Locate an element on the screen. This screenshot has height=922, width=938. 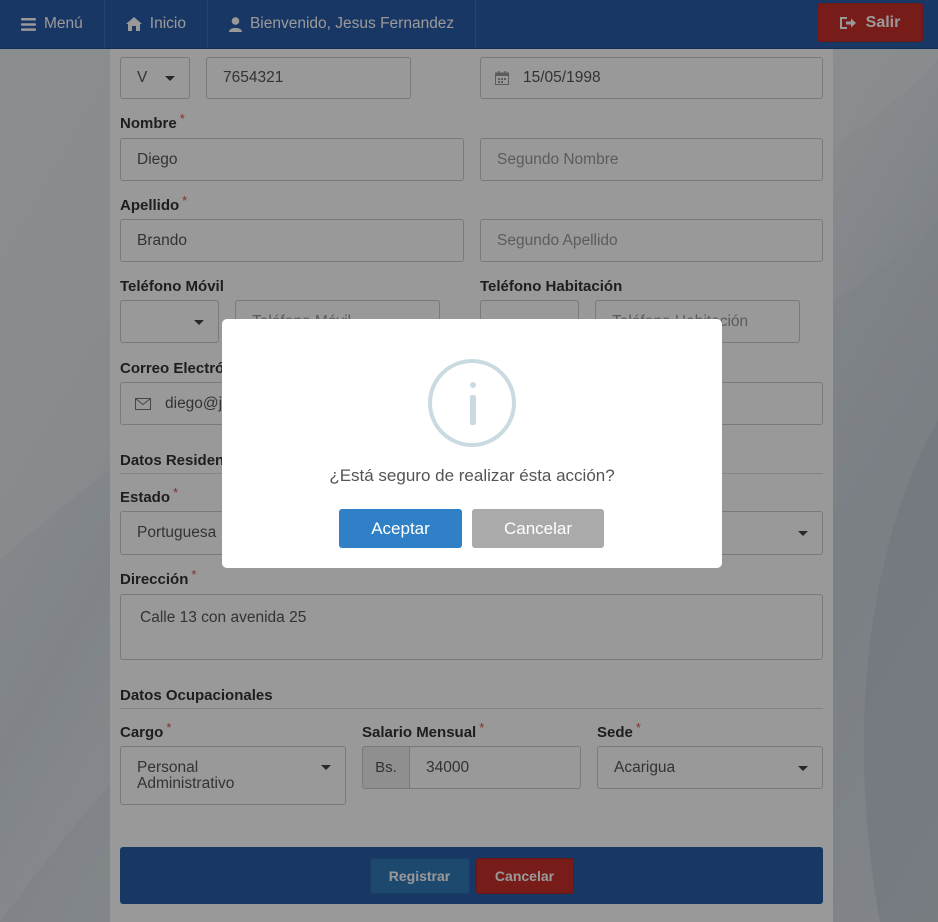
info-icon is located at coordinates (472, 403).